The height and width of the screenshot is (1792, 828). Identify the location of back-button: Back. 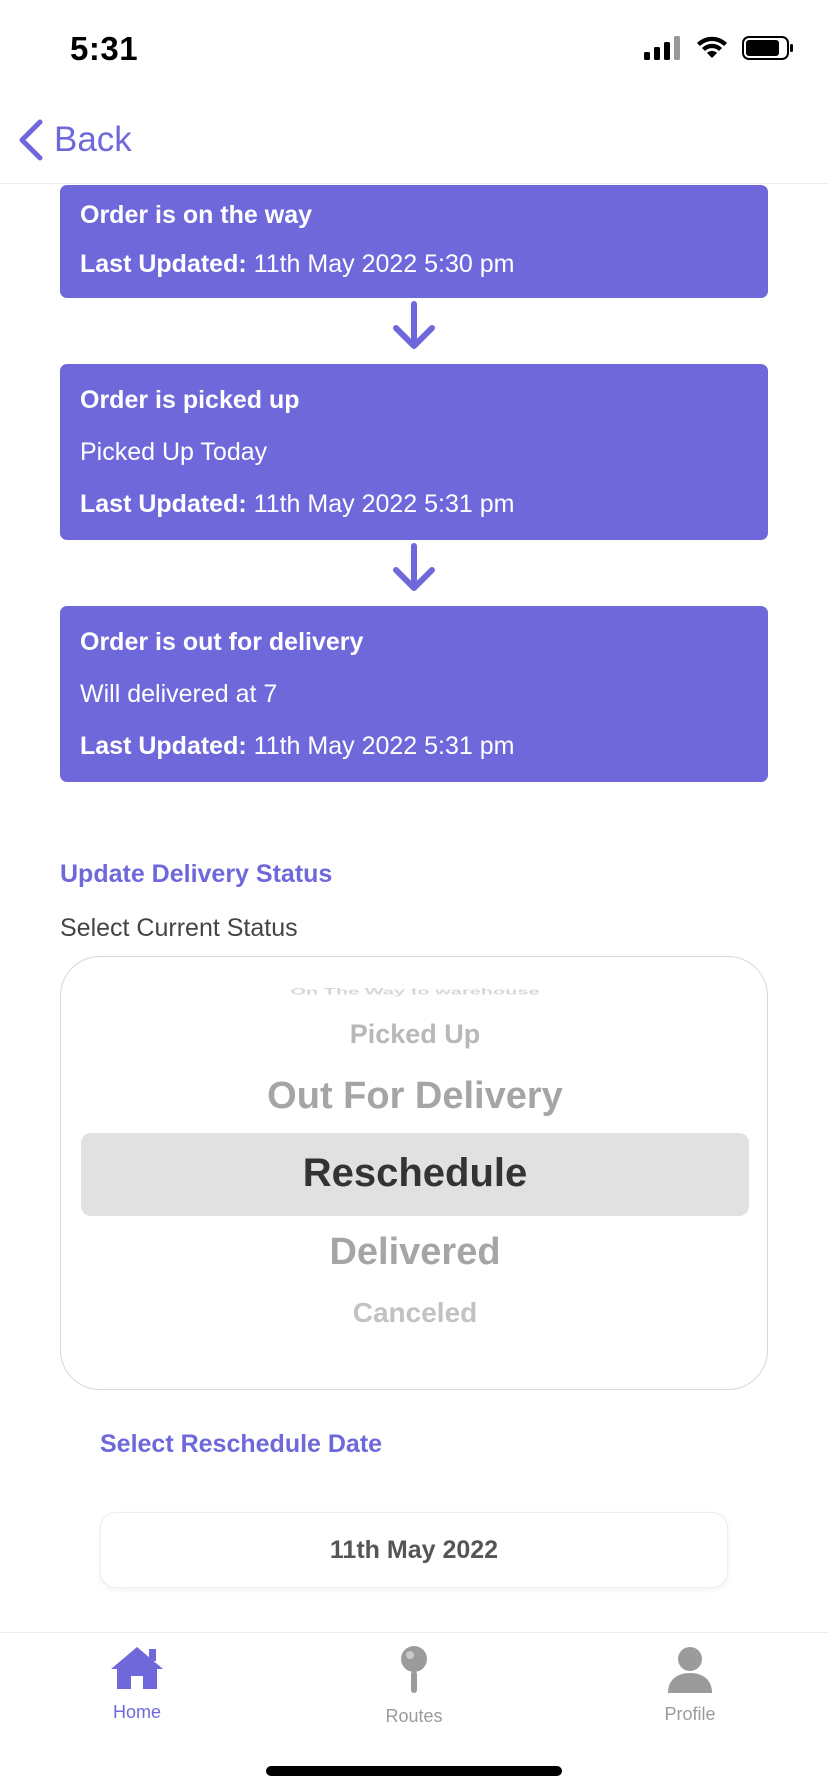
(74, 140).